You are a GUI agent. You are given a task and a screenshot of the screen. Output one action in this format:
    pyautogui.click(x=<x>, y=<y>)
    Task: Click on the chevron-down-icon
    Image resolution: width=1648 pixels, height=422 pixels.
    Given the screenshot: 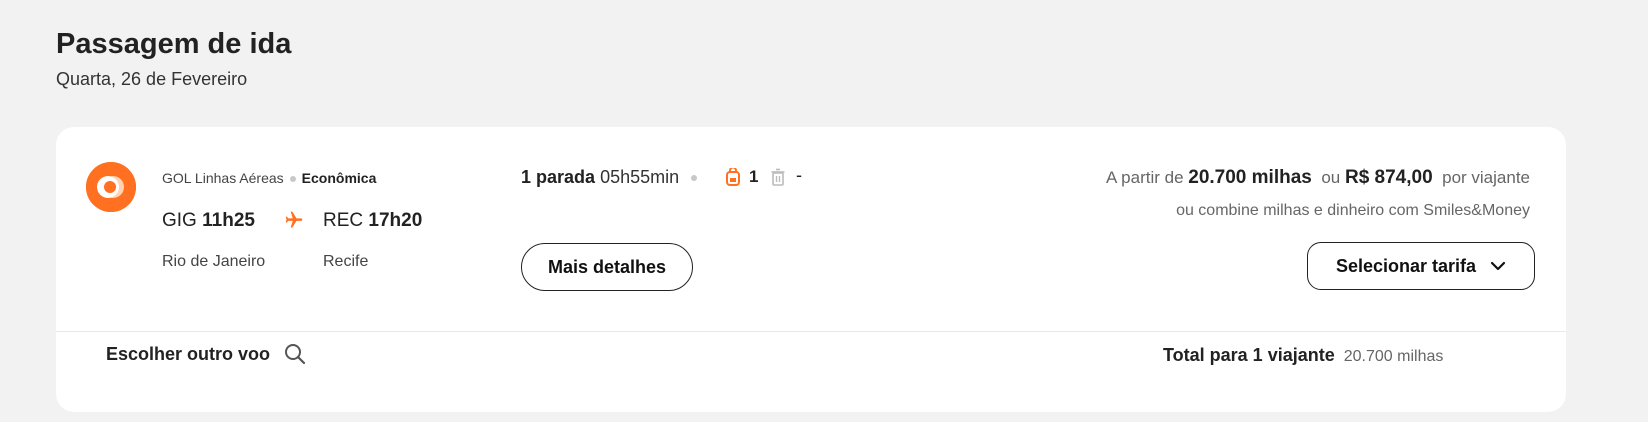 What is the action you would take?
    pyautogui.click(x=1498, y=266)
    